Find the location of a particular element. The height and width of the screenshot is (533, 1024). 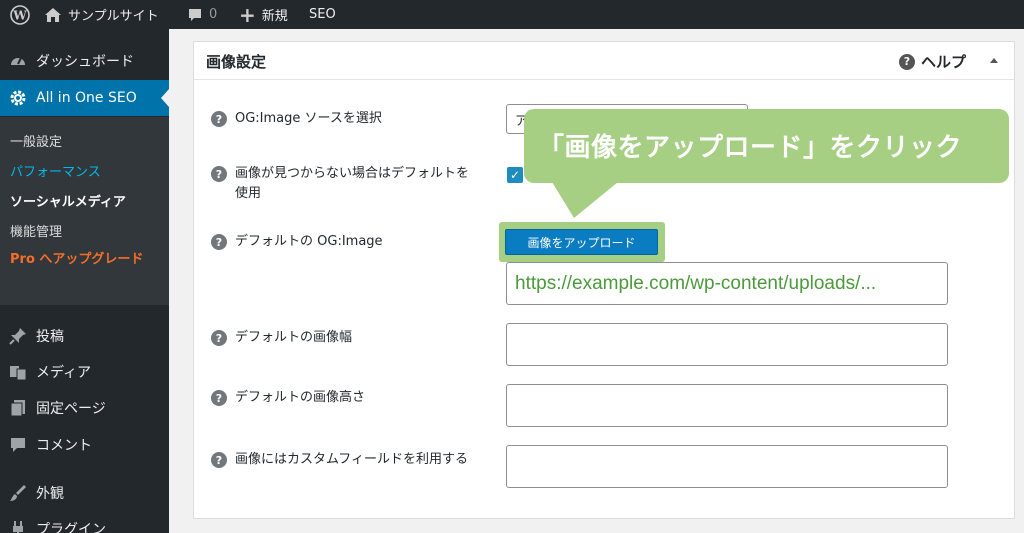

paintbrush-icon is located at coordinates (18, 493).